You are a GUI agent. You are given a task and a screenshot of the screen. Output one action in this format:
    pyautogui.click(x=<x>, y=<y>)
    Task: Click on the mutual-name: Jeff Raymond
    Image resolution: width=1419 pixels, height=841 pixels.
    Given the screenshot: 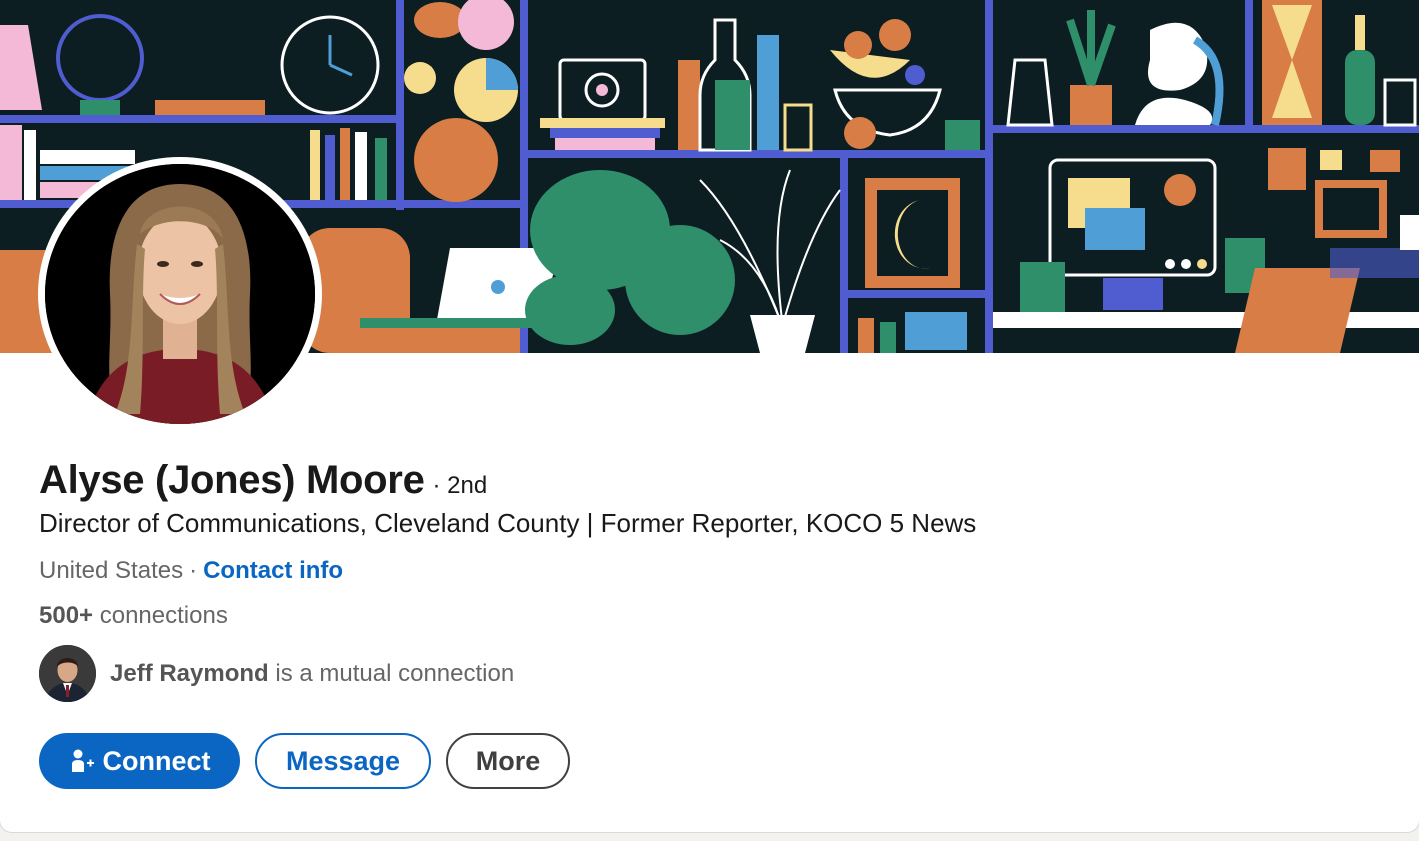 What is the action you would take?
    pyautogui.click(x=189, y=673)
    